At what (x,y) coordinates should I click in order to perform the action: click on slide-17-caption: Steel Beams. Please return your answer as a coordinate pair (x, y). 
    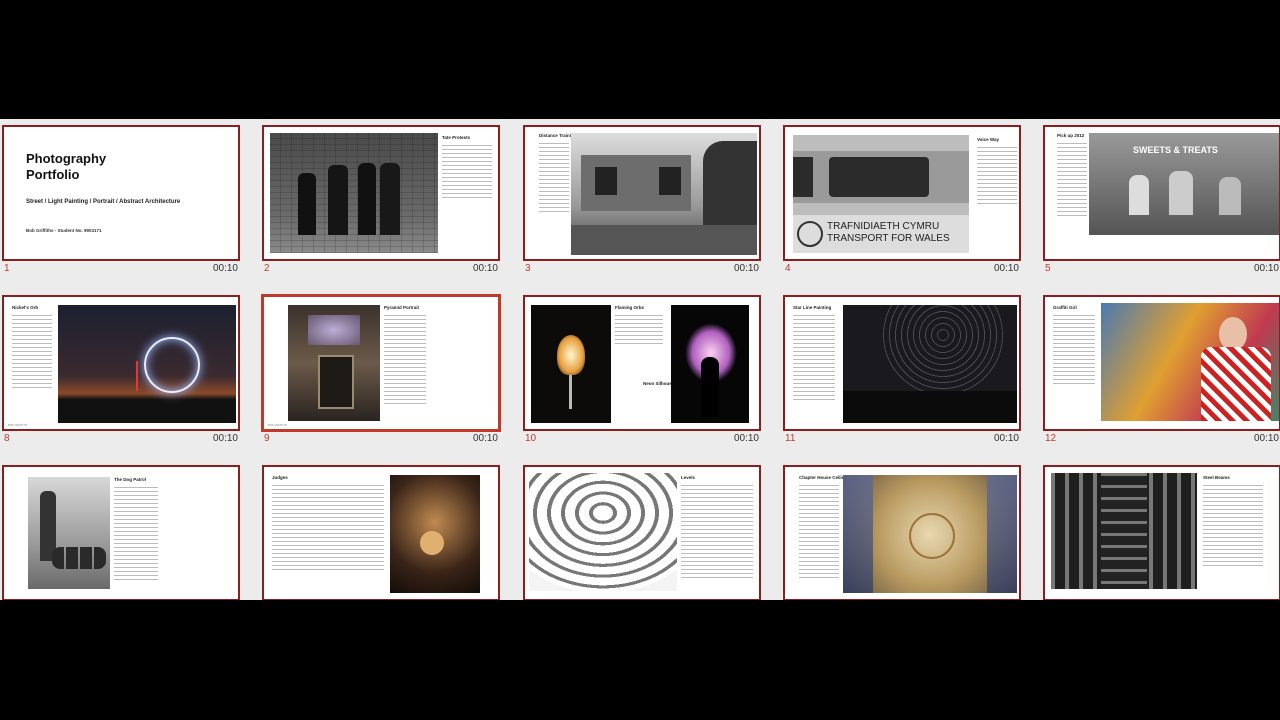
    Looking at the image, I should click on (1216, 477).